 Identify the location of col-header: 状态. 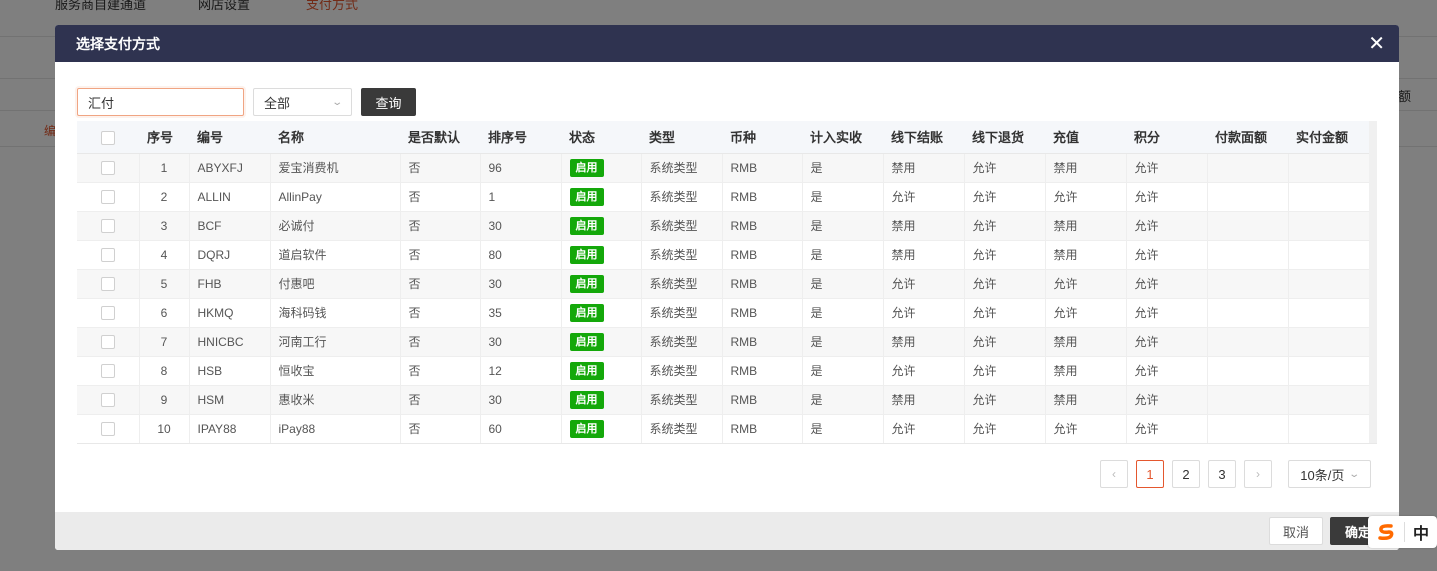
(601, 137).